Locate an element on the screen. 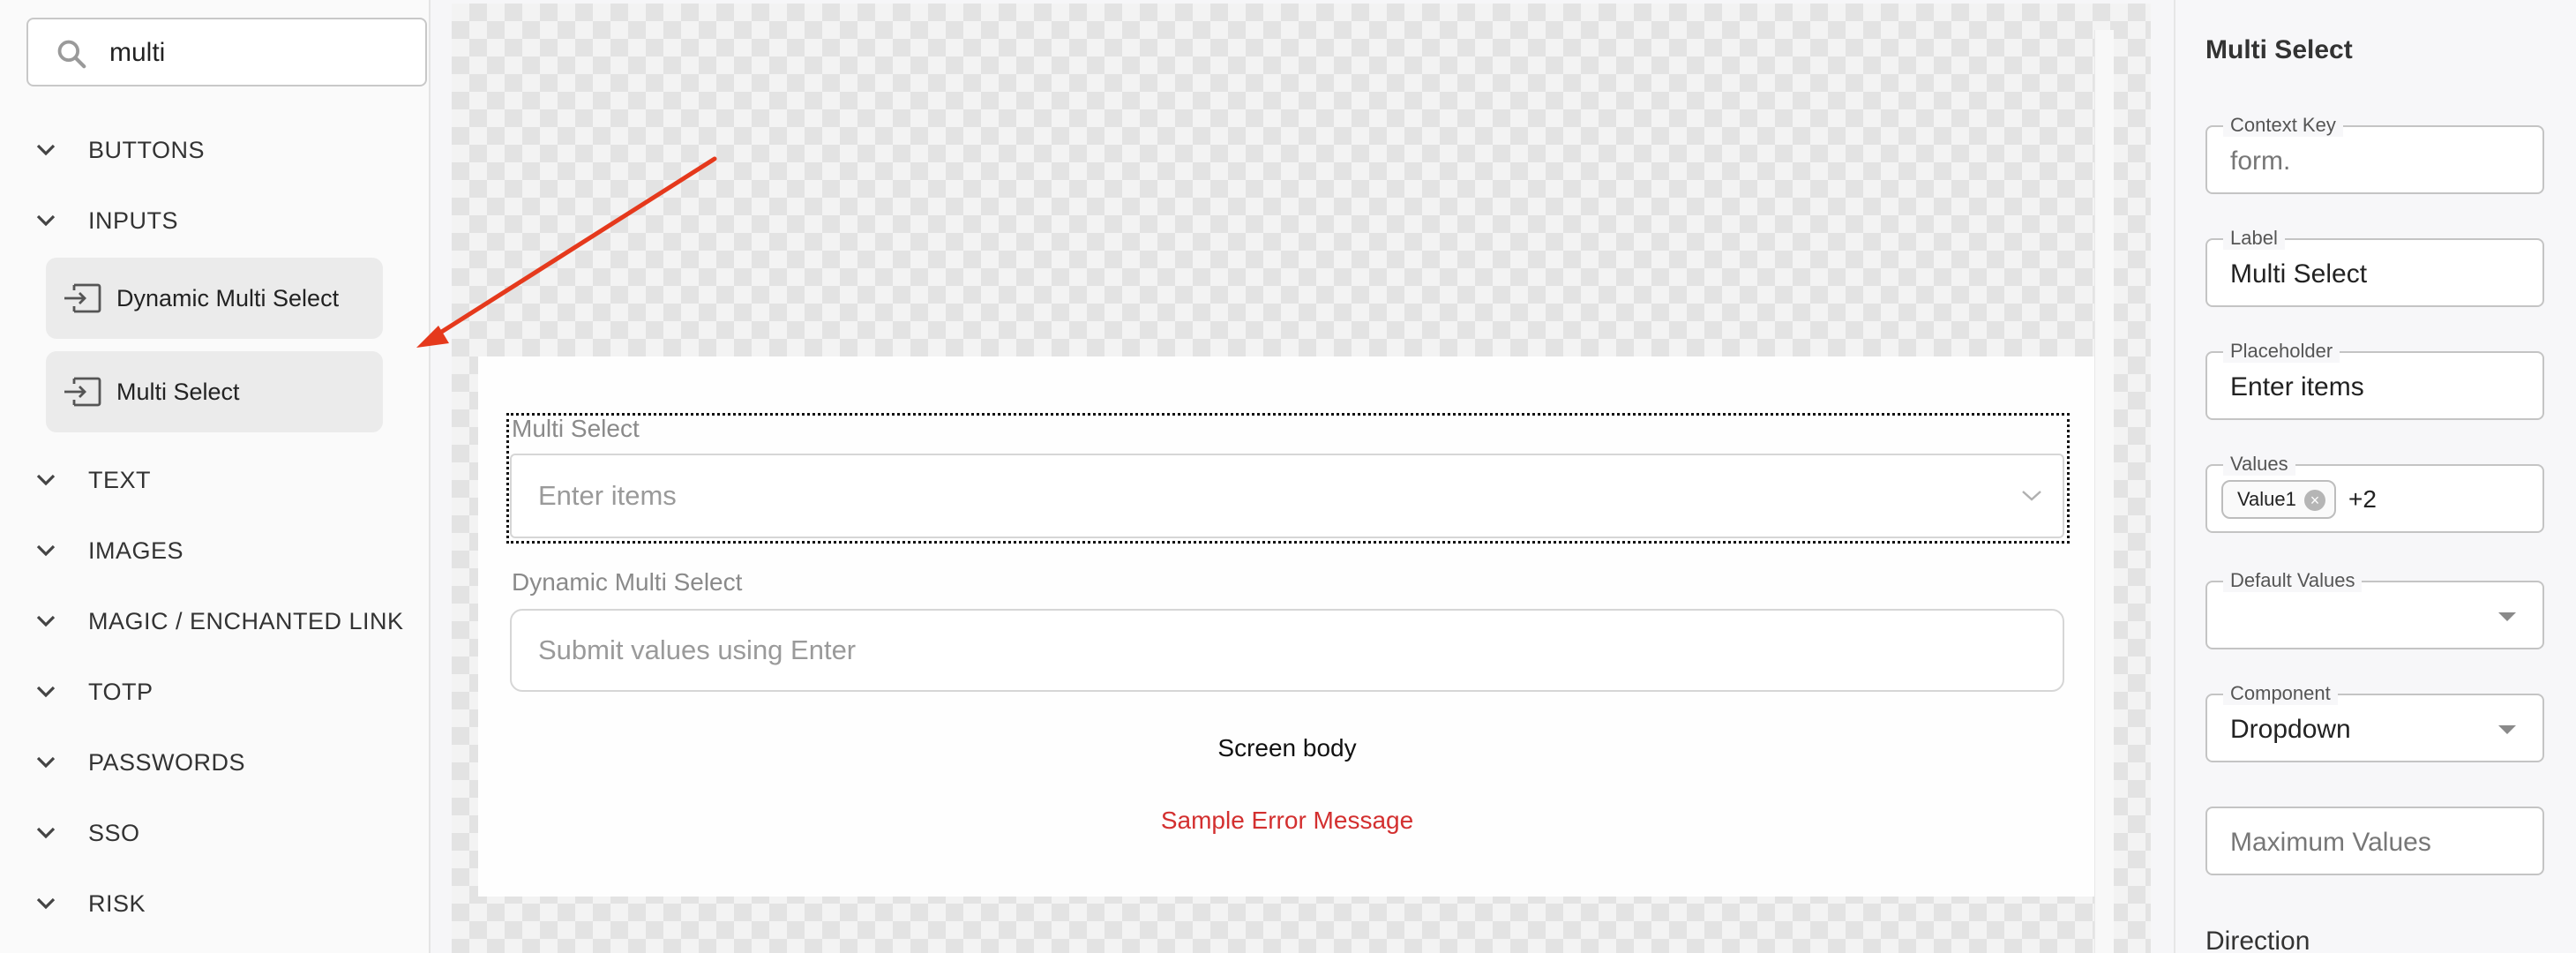 The height and width of the screenshot is (953, 2576). values-field: Values Value1 × +2 is located at coordinates (2375, 493).